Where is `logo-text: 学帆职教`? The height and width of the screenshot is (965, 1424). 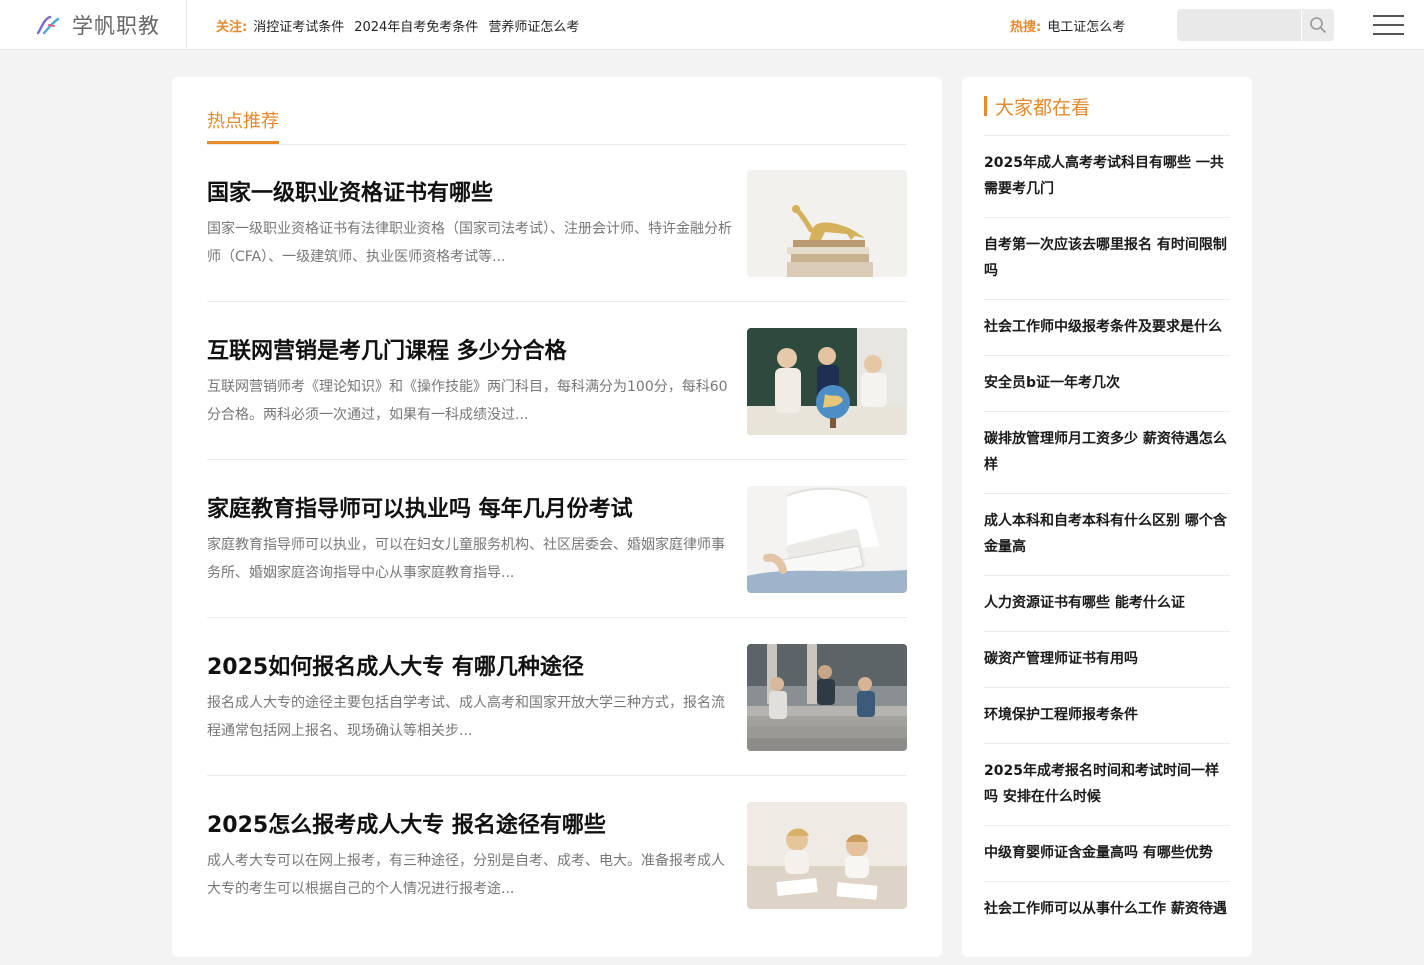
logo-text: 学帆职教 is located at coordinates (116, 26).